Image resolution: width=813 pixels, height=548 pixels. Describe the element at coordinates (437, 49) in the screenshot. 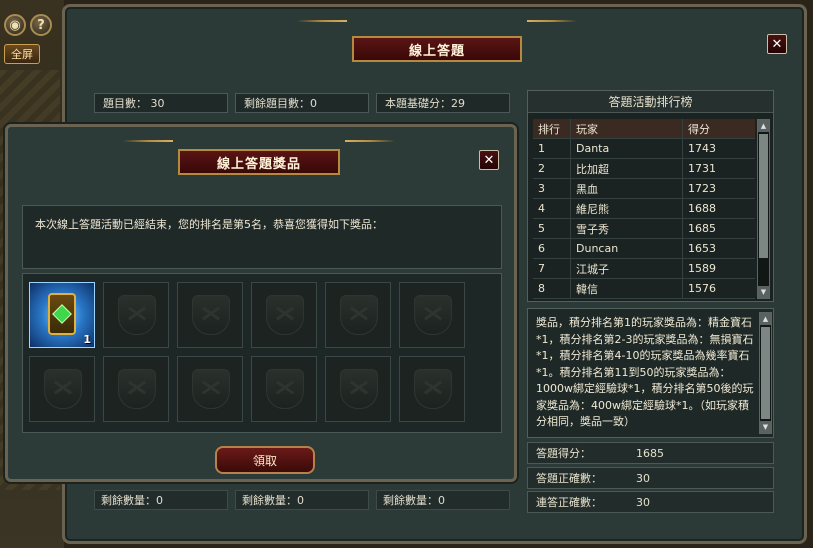

I see `main-window-title: 線上答題` at that location.